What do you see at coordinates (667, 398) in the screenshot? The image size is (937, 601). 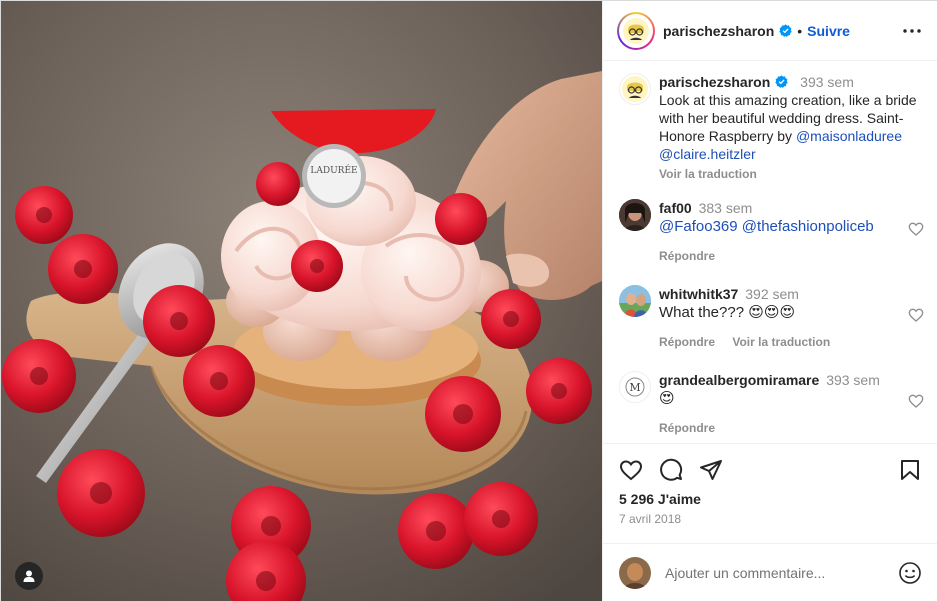 I see `comment-text: 😍` at bounding box center [667, 398].